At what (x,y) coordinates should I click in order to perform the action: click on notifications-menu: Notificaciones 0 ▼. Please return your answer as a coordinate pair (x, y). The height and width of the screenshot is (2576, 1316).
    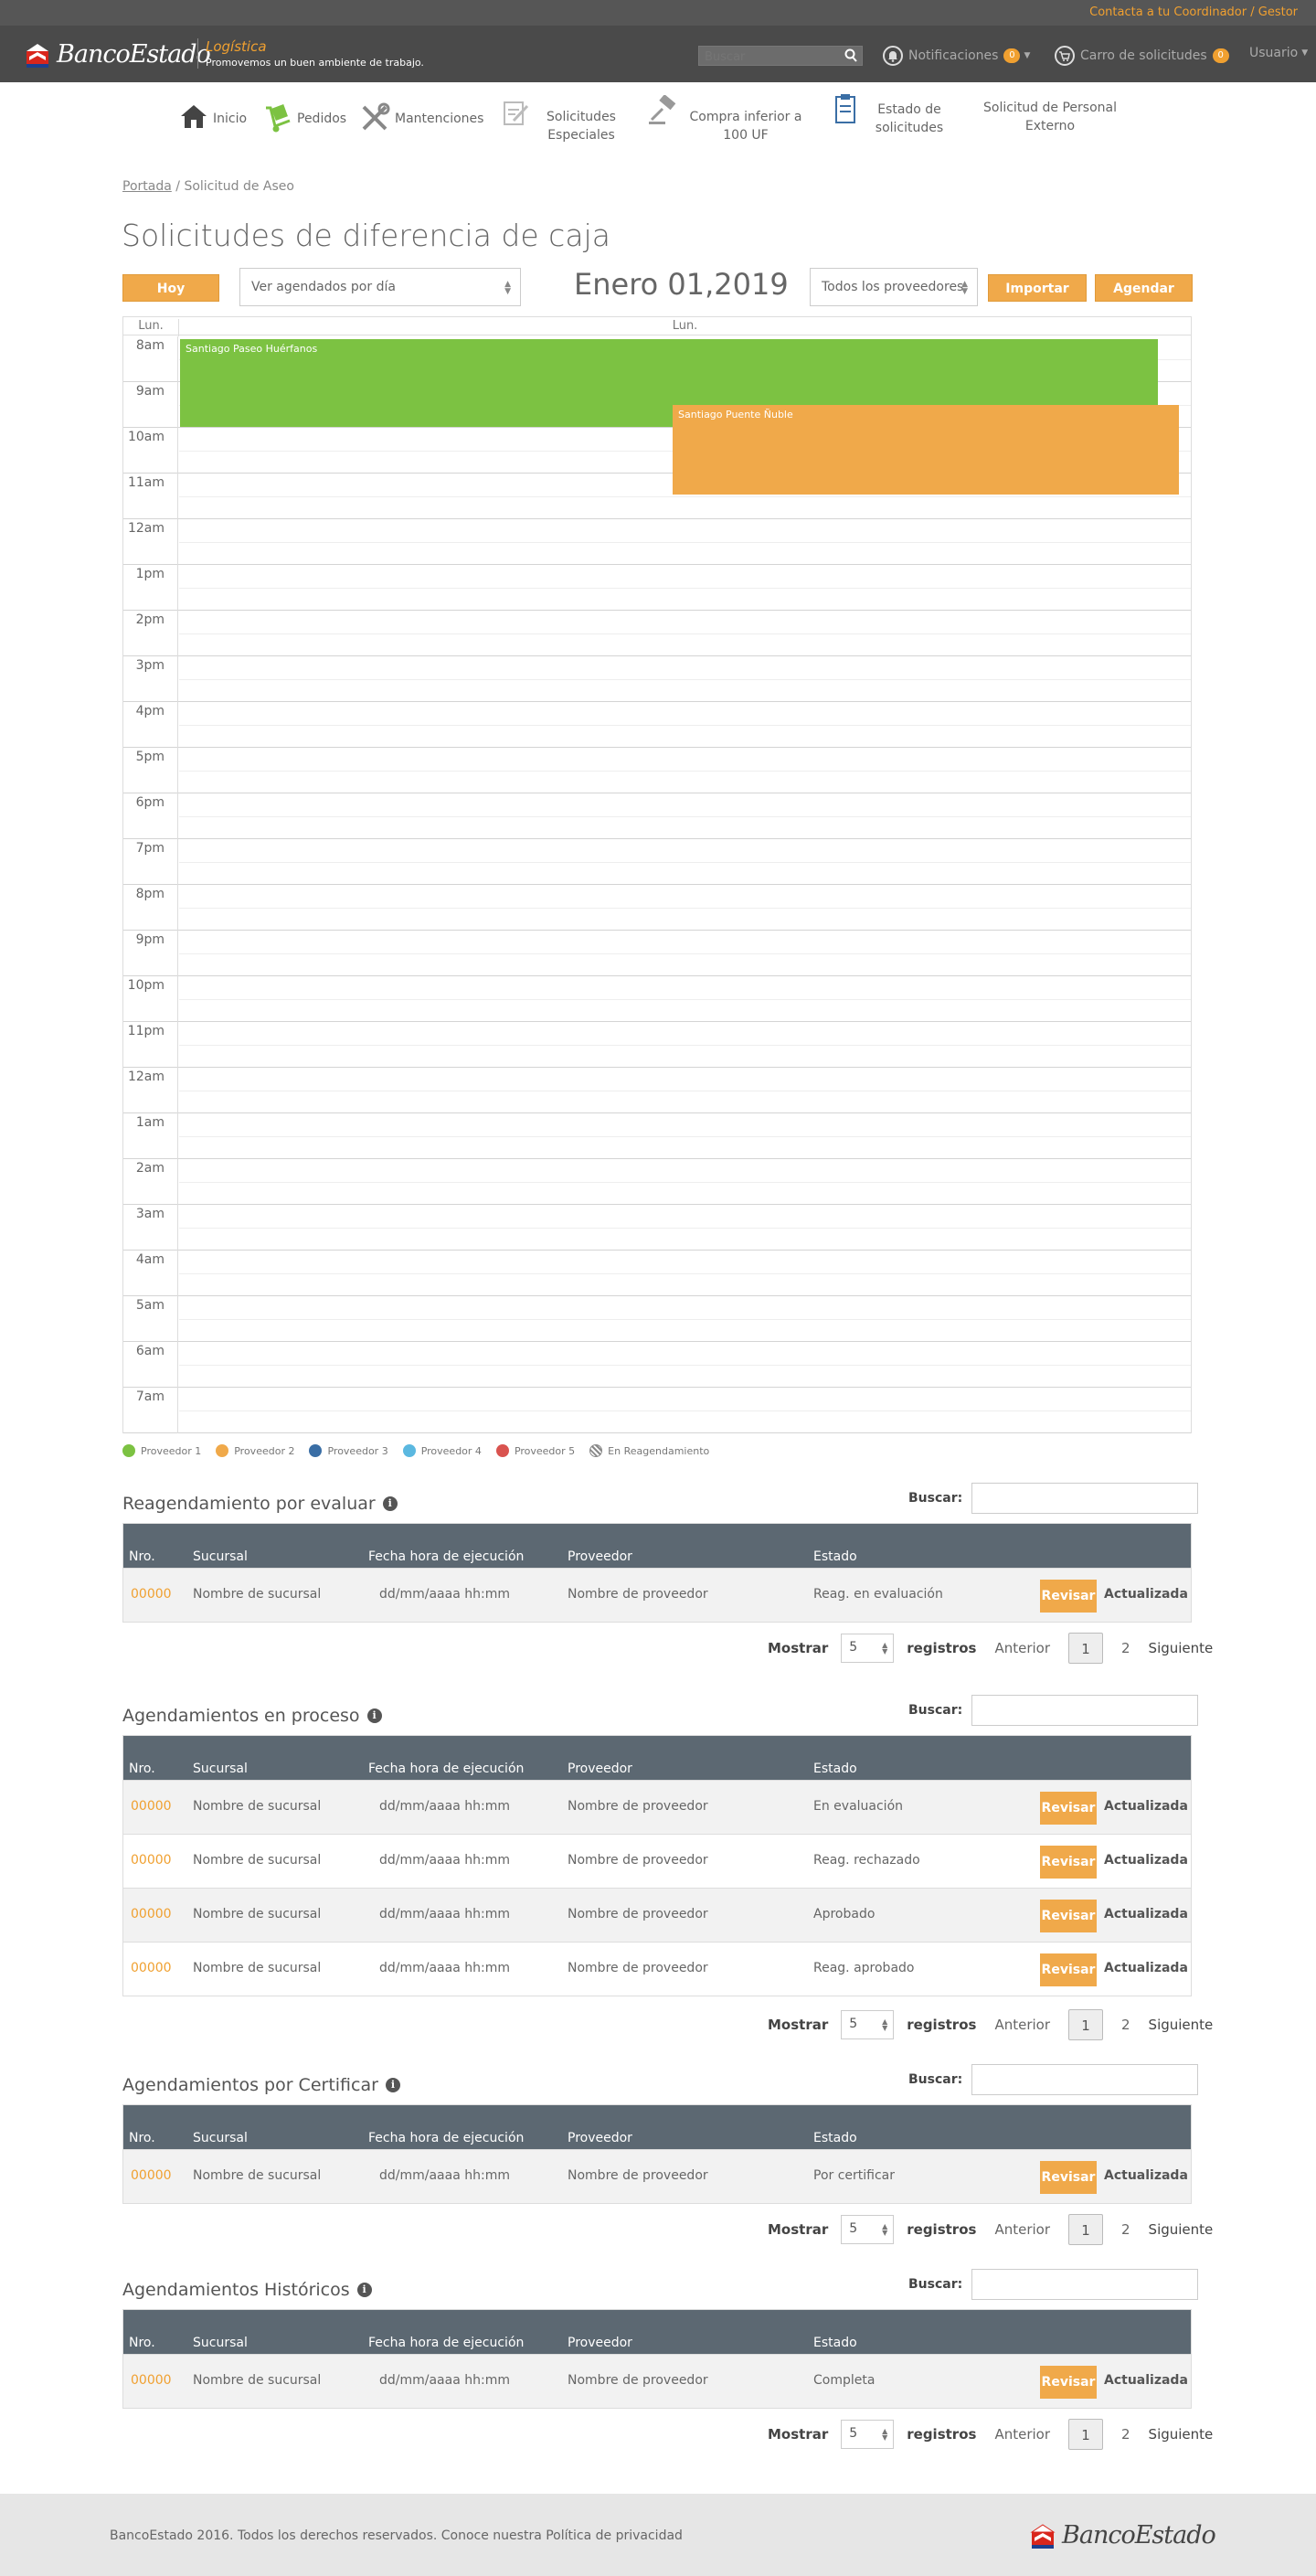
    Looking at the image, I should click on (956, 56).